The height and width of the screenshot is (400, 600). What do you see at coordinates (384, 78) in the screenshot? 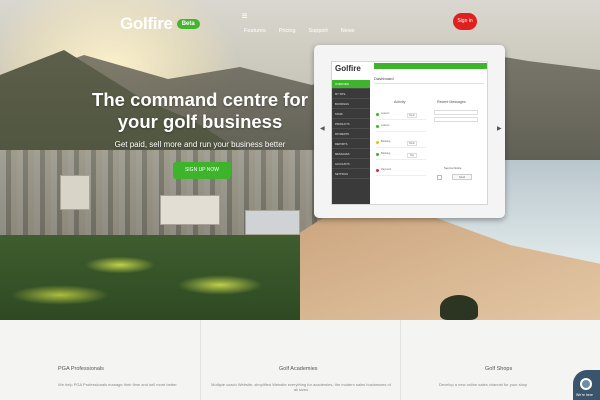
I see `app-title: Dashboard` at bounding box center [384, 78].